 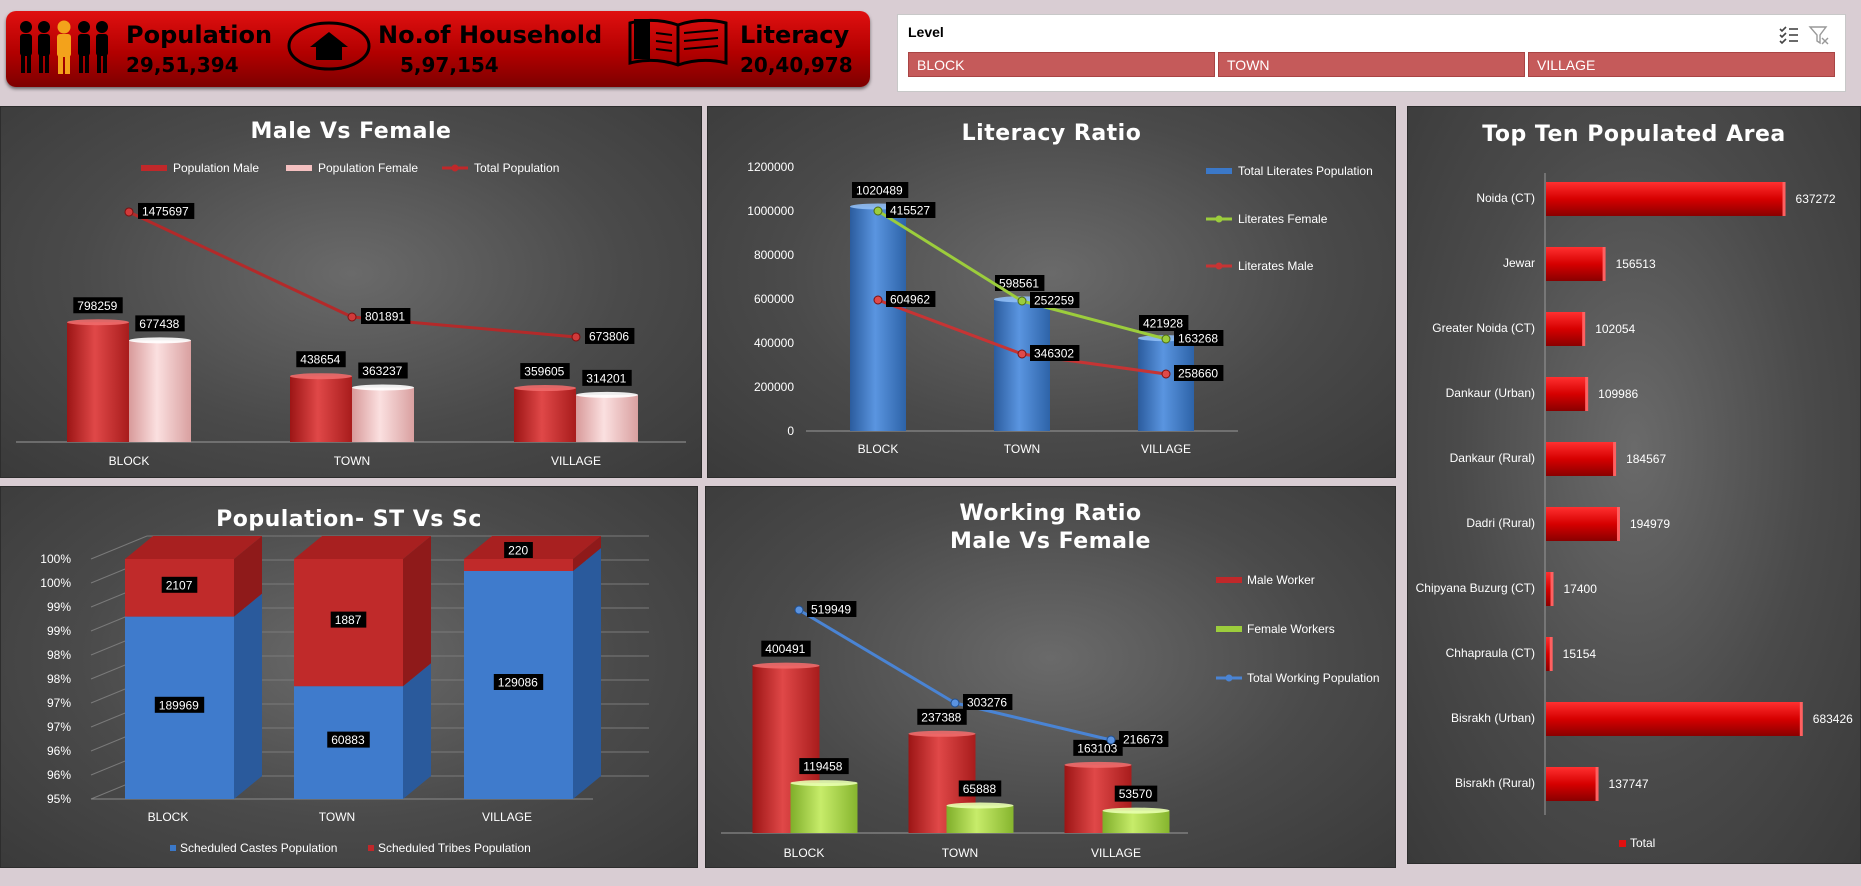 I want to click on kpi-literacy-label: Literacy, so click(x=795, y=35).